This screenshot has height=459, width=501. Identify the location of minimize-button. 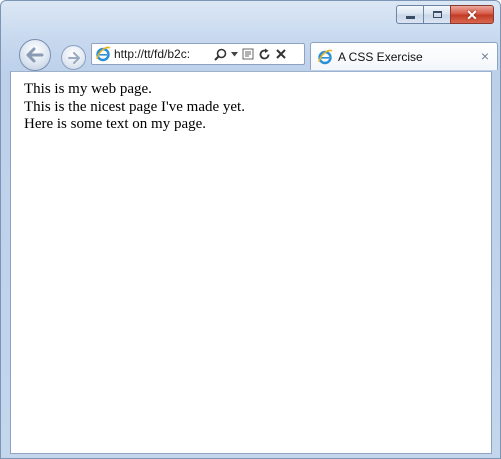
(410, 14).